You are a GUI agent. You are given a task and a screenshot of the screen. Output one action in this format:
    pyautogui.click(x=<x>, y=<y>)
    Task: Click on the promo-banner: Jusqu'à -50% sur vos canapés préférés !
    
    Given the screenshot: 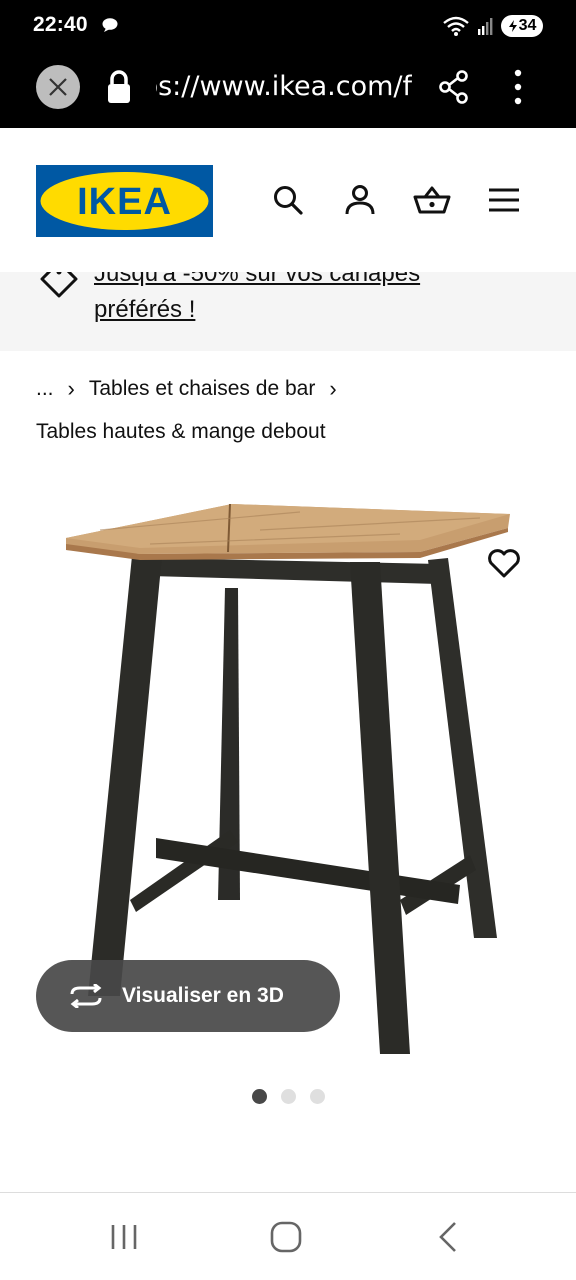 What is the action you would take?
    pyautogui.click(x=288, y=311)
    